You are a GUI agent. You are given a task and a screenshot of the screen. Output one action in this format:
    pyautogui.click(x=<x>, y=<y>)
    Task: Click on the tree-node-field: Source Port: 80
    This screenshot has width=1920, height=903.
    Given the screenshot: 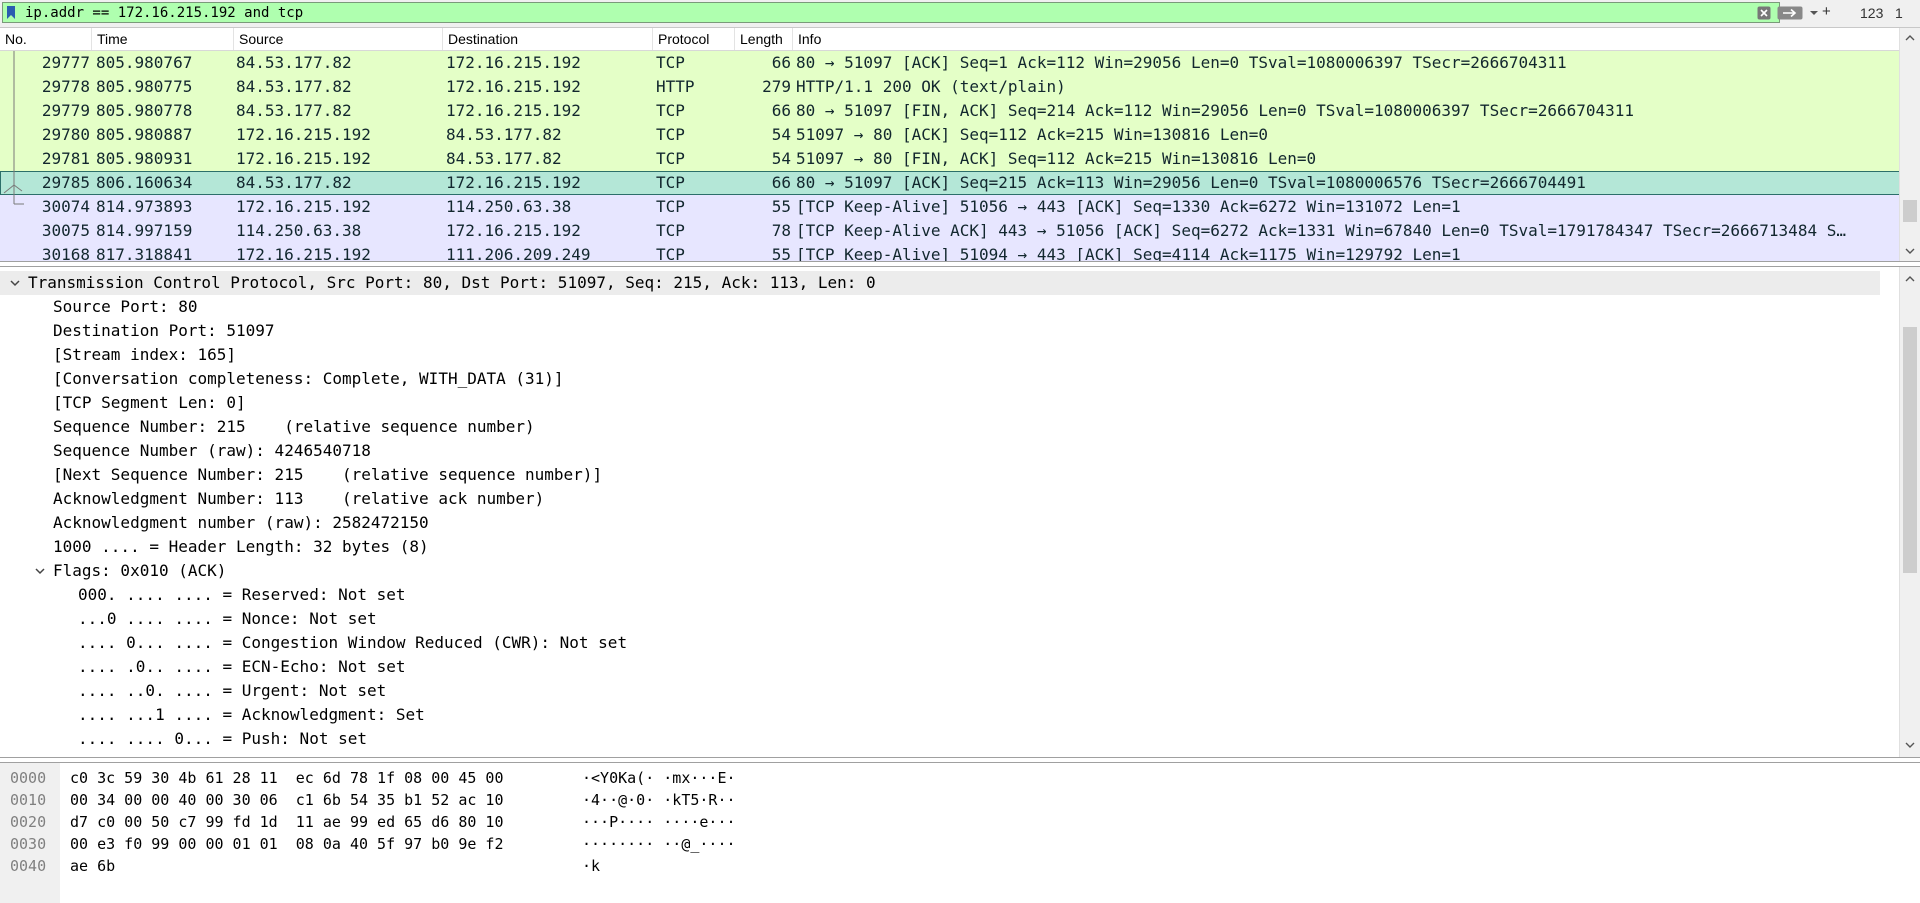 What is the action you would take?
    pyautogui.click(x=125, y=307)
    